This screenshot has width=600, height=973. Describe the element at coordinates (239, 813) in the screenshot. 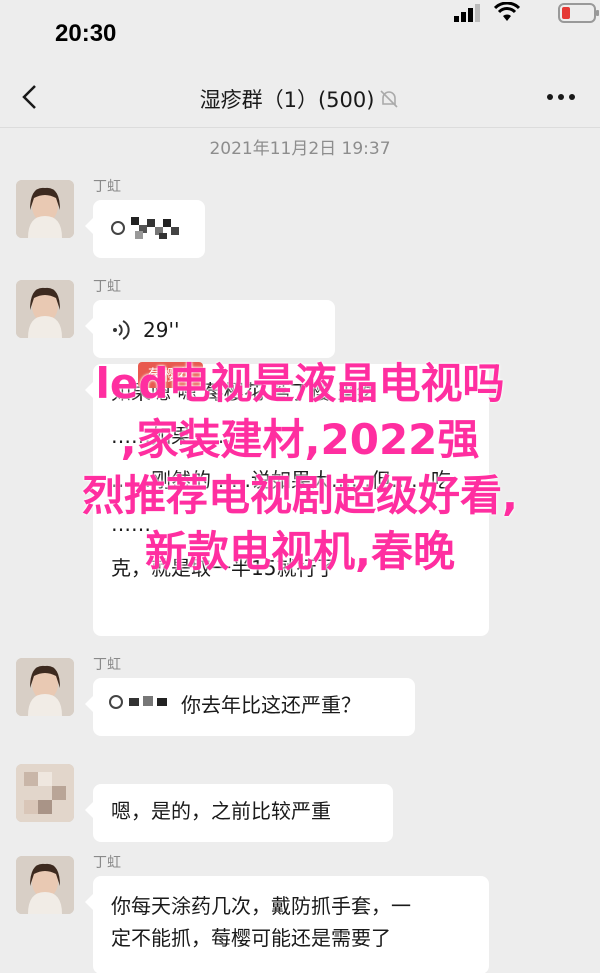

I see `message-bubble: 嗯，是的，之前比较严重` at that location.